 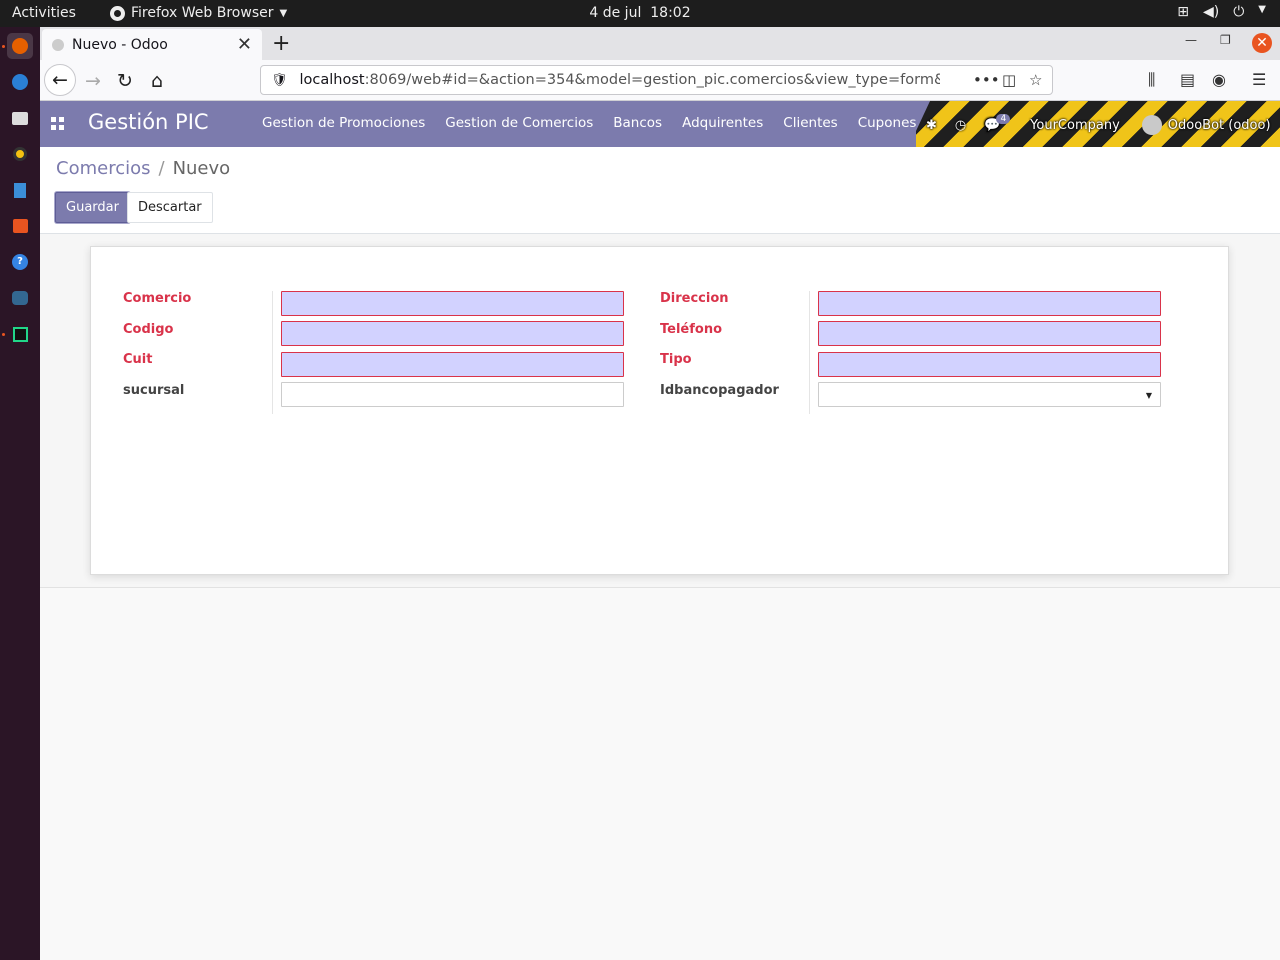 What do you see at coordinates (20, 82) in the screenshot?
I see `thunderbird-dock-icon` at bounding box center [20, 82].